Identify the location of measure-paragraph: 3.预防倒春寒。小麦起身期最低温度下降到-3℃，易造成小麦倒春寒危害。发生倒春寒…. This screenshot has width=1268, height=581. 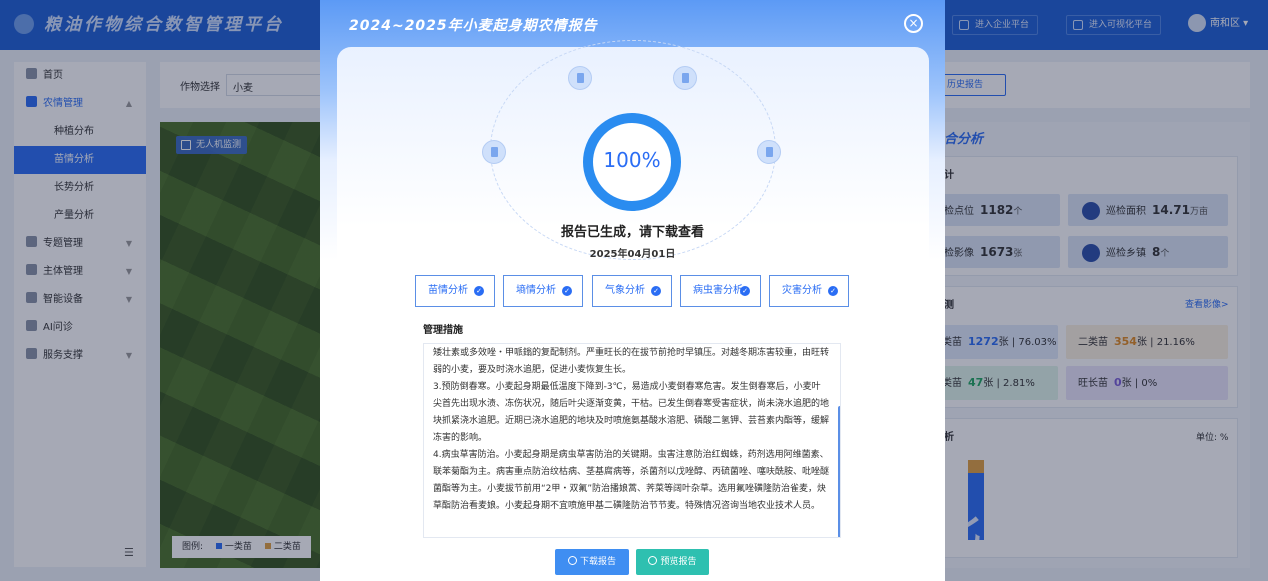
(631, 412).